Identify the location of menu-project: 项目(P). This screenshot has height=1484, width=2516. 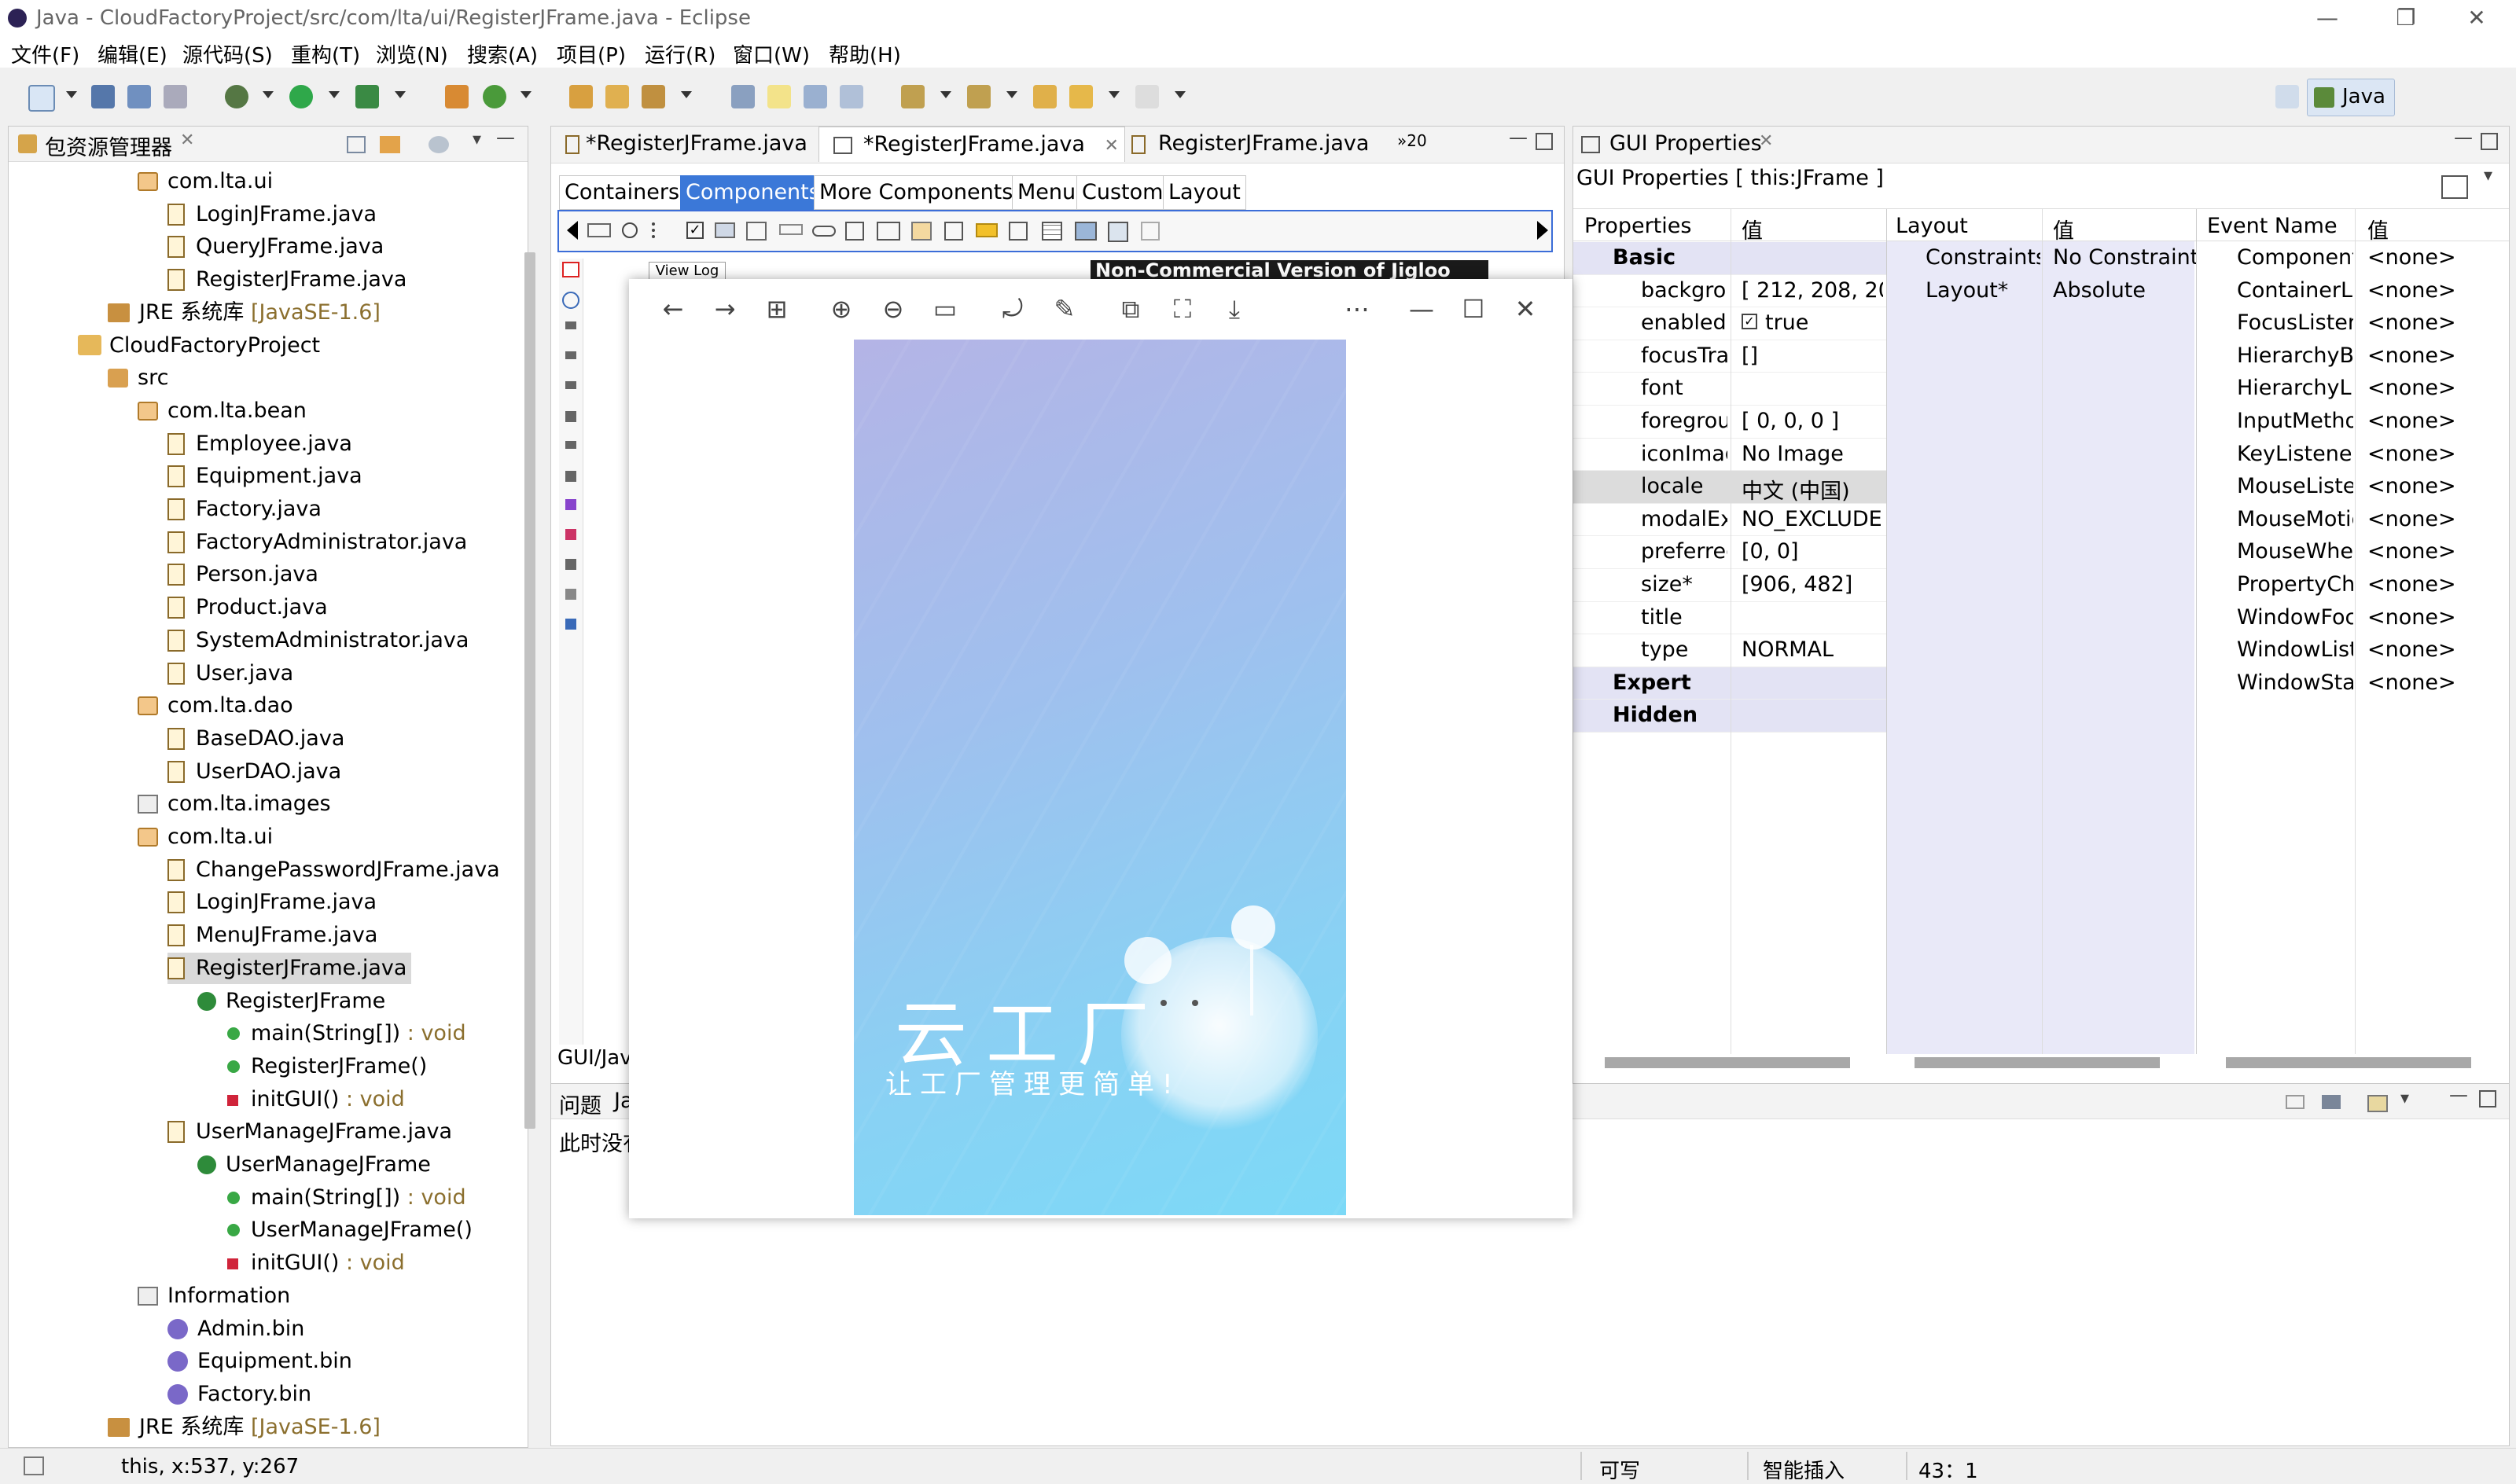
(591, 54).